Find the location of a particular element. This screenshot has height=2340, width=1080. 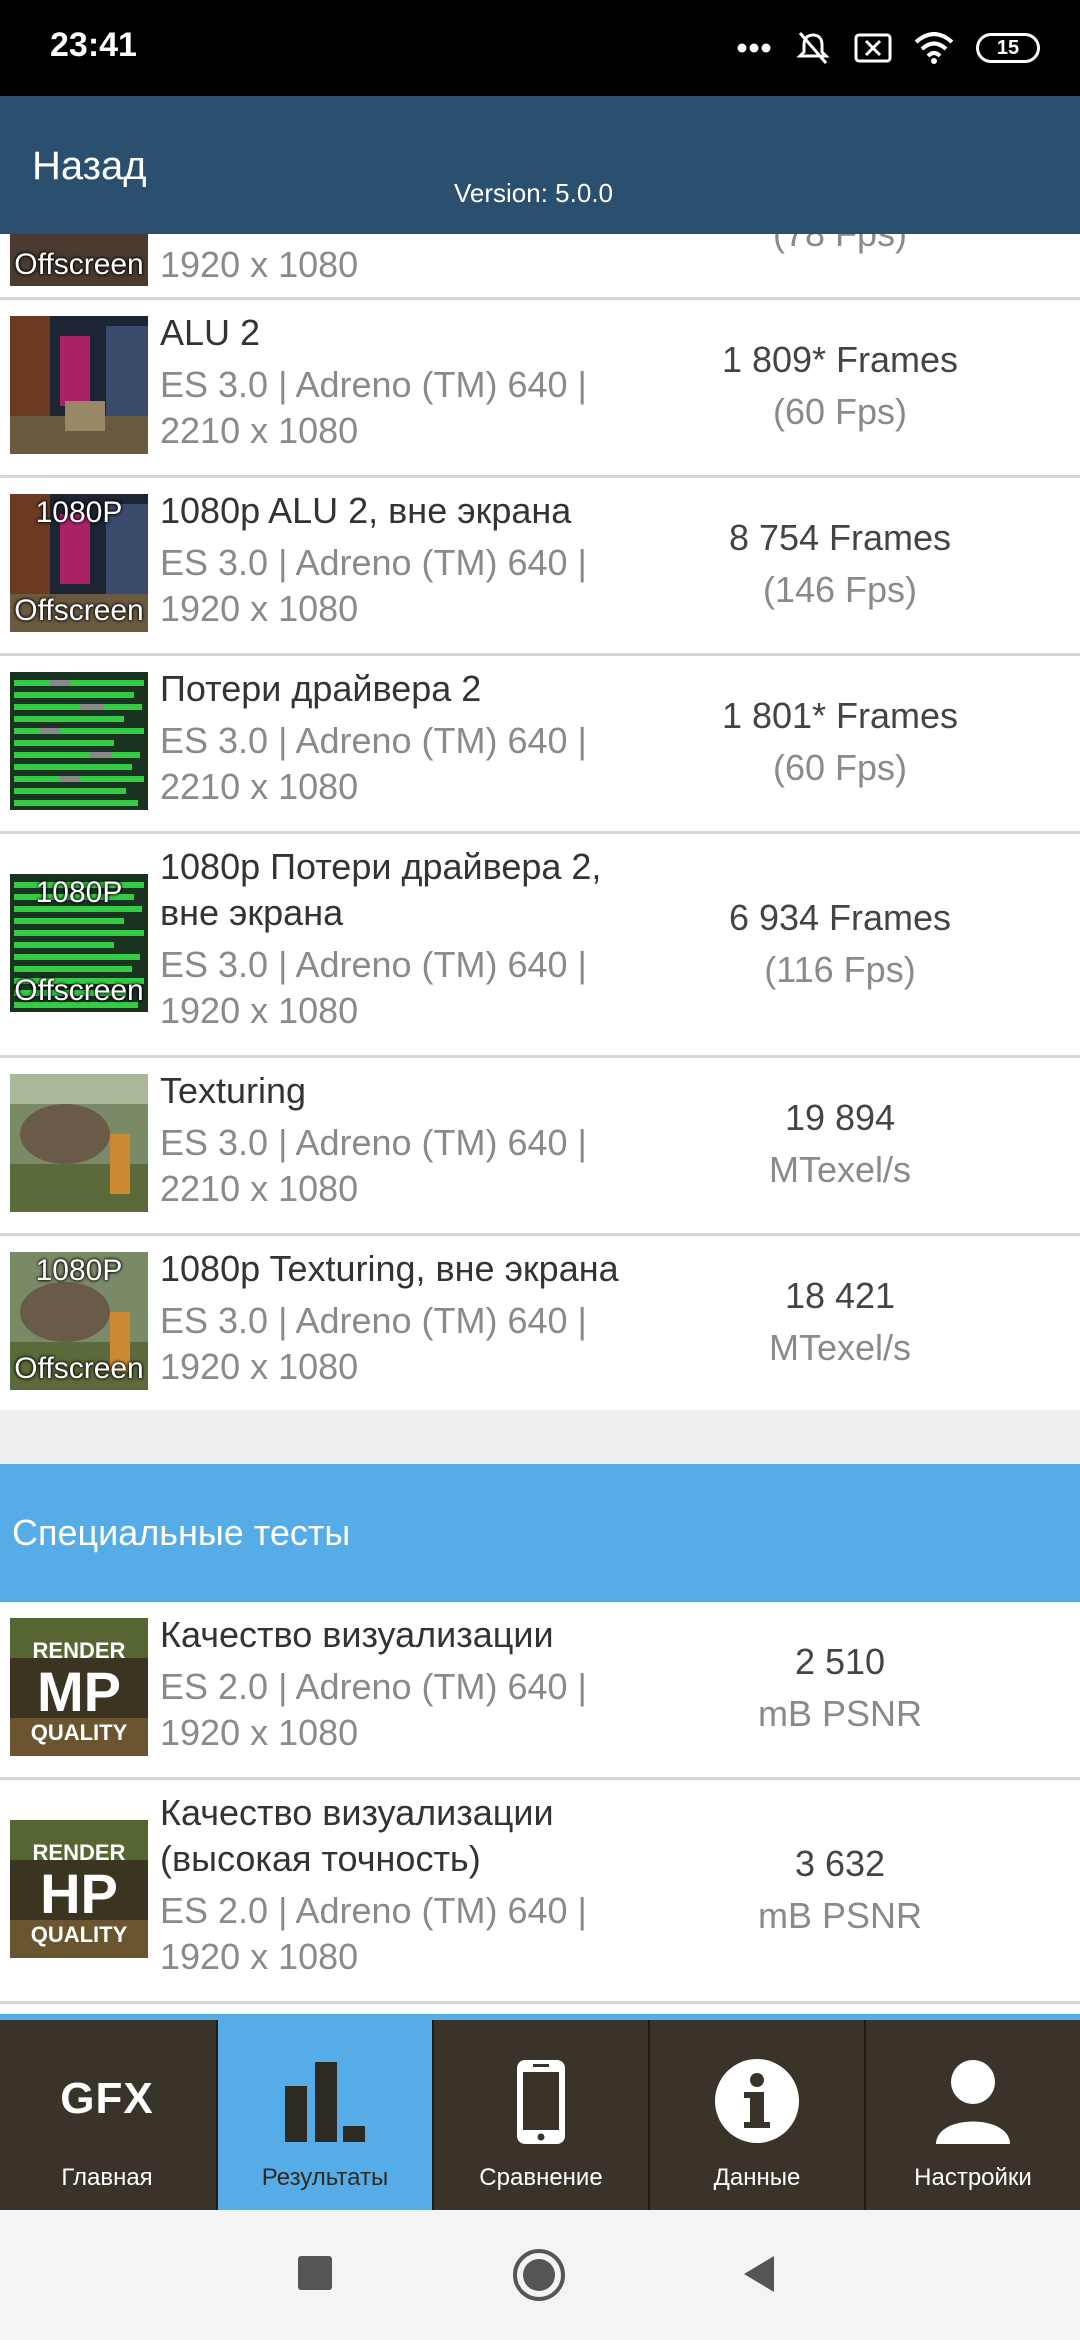

tab-info: Данные is located at coordinates (756, 2115).